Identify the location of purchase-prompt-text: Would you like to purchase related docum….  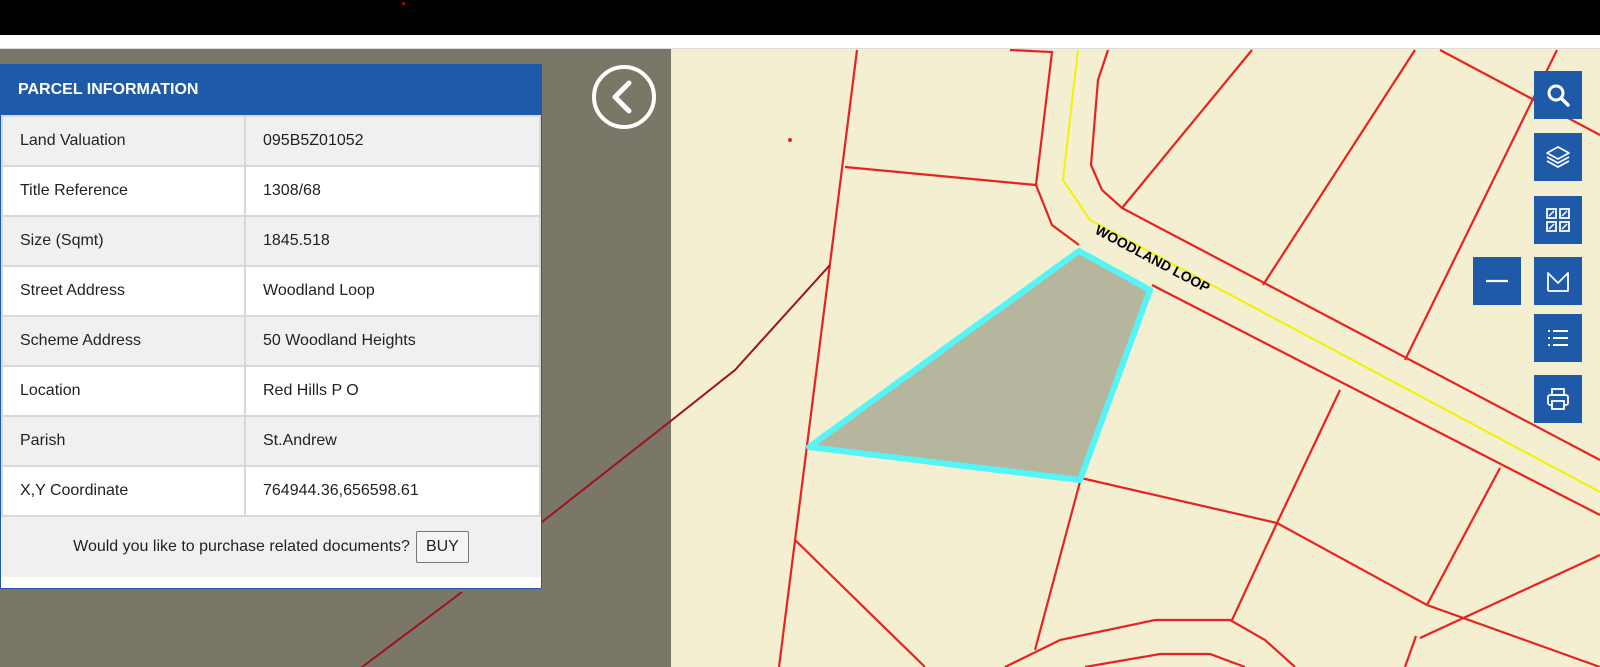
(241, 546).